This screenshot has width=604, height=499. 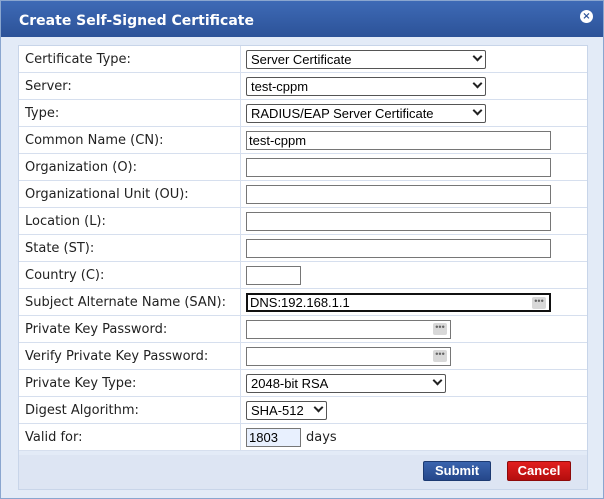 I want to click on state-label: State (ST):, so click(x=130, y=248).